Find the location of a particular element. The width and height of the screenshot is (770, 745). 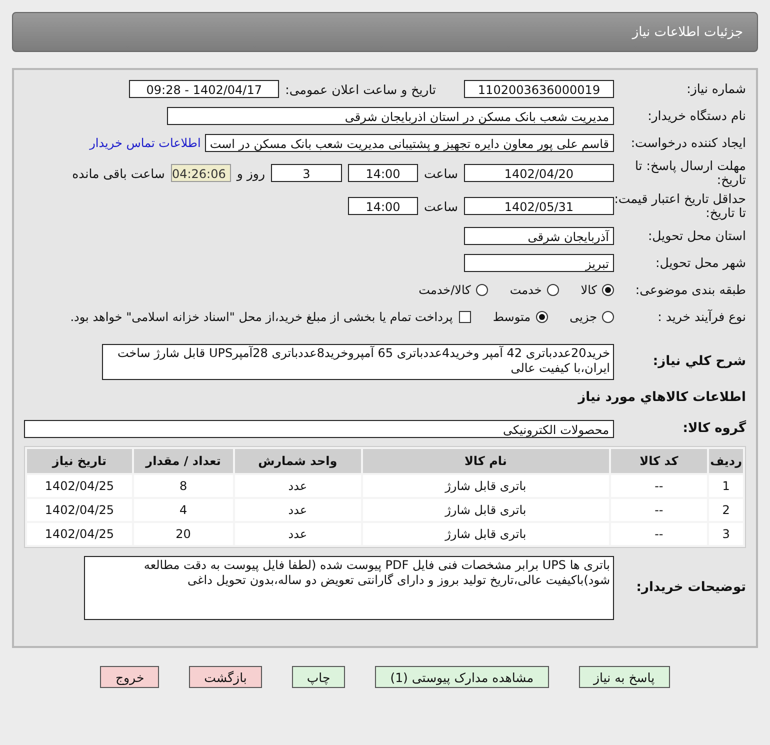

field-label: مهلت ارسال پاسخ: تا تاریخ: is located at coordinates (690, 173).